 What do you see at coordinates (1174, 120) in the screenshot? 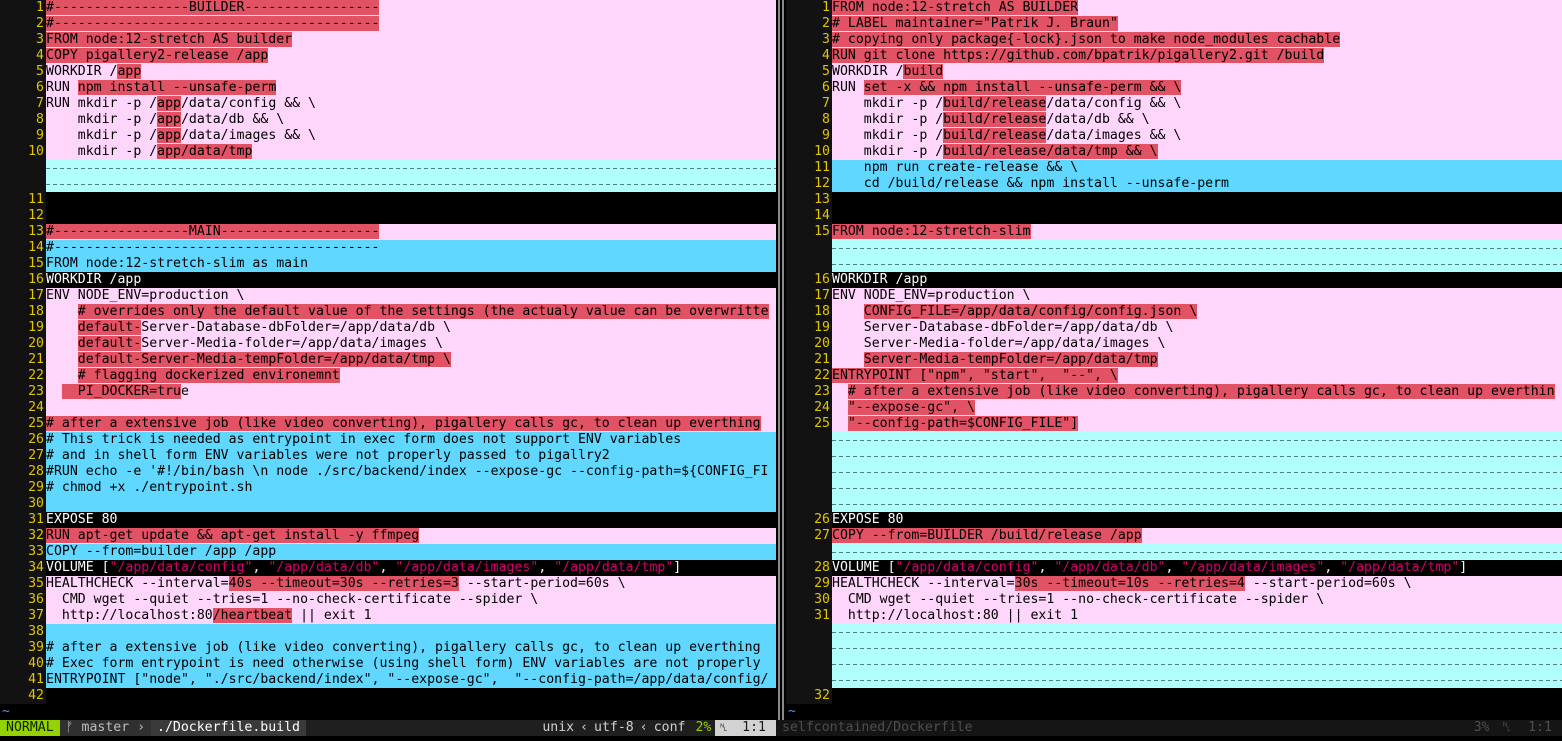
I see `code-line: 8 mkdir -p /build/release/data/db && \` at bounding box center [1174, 120].